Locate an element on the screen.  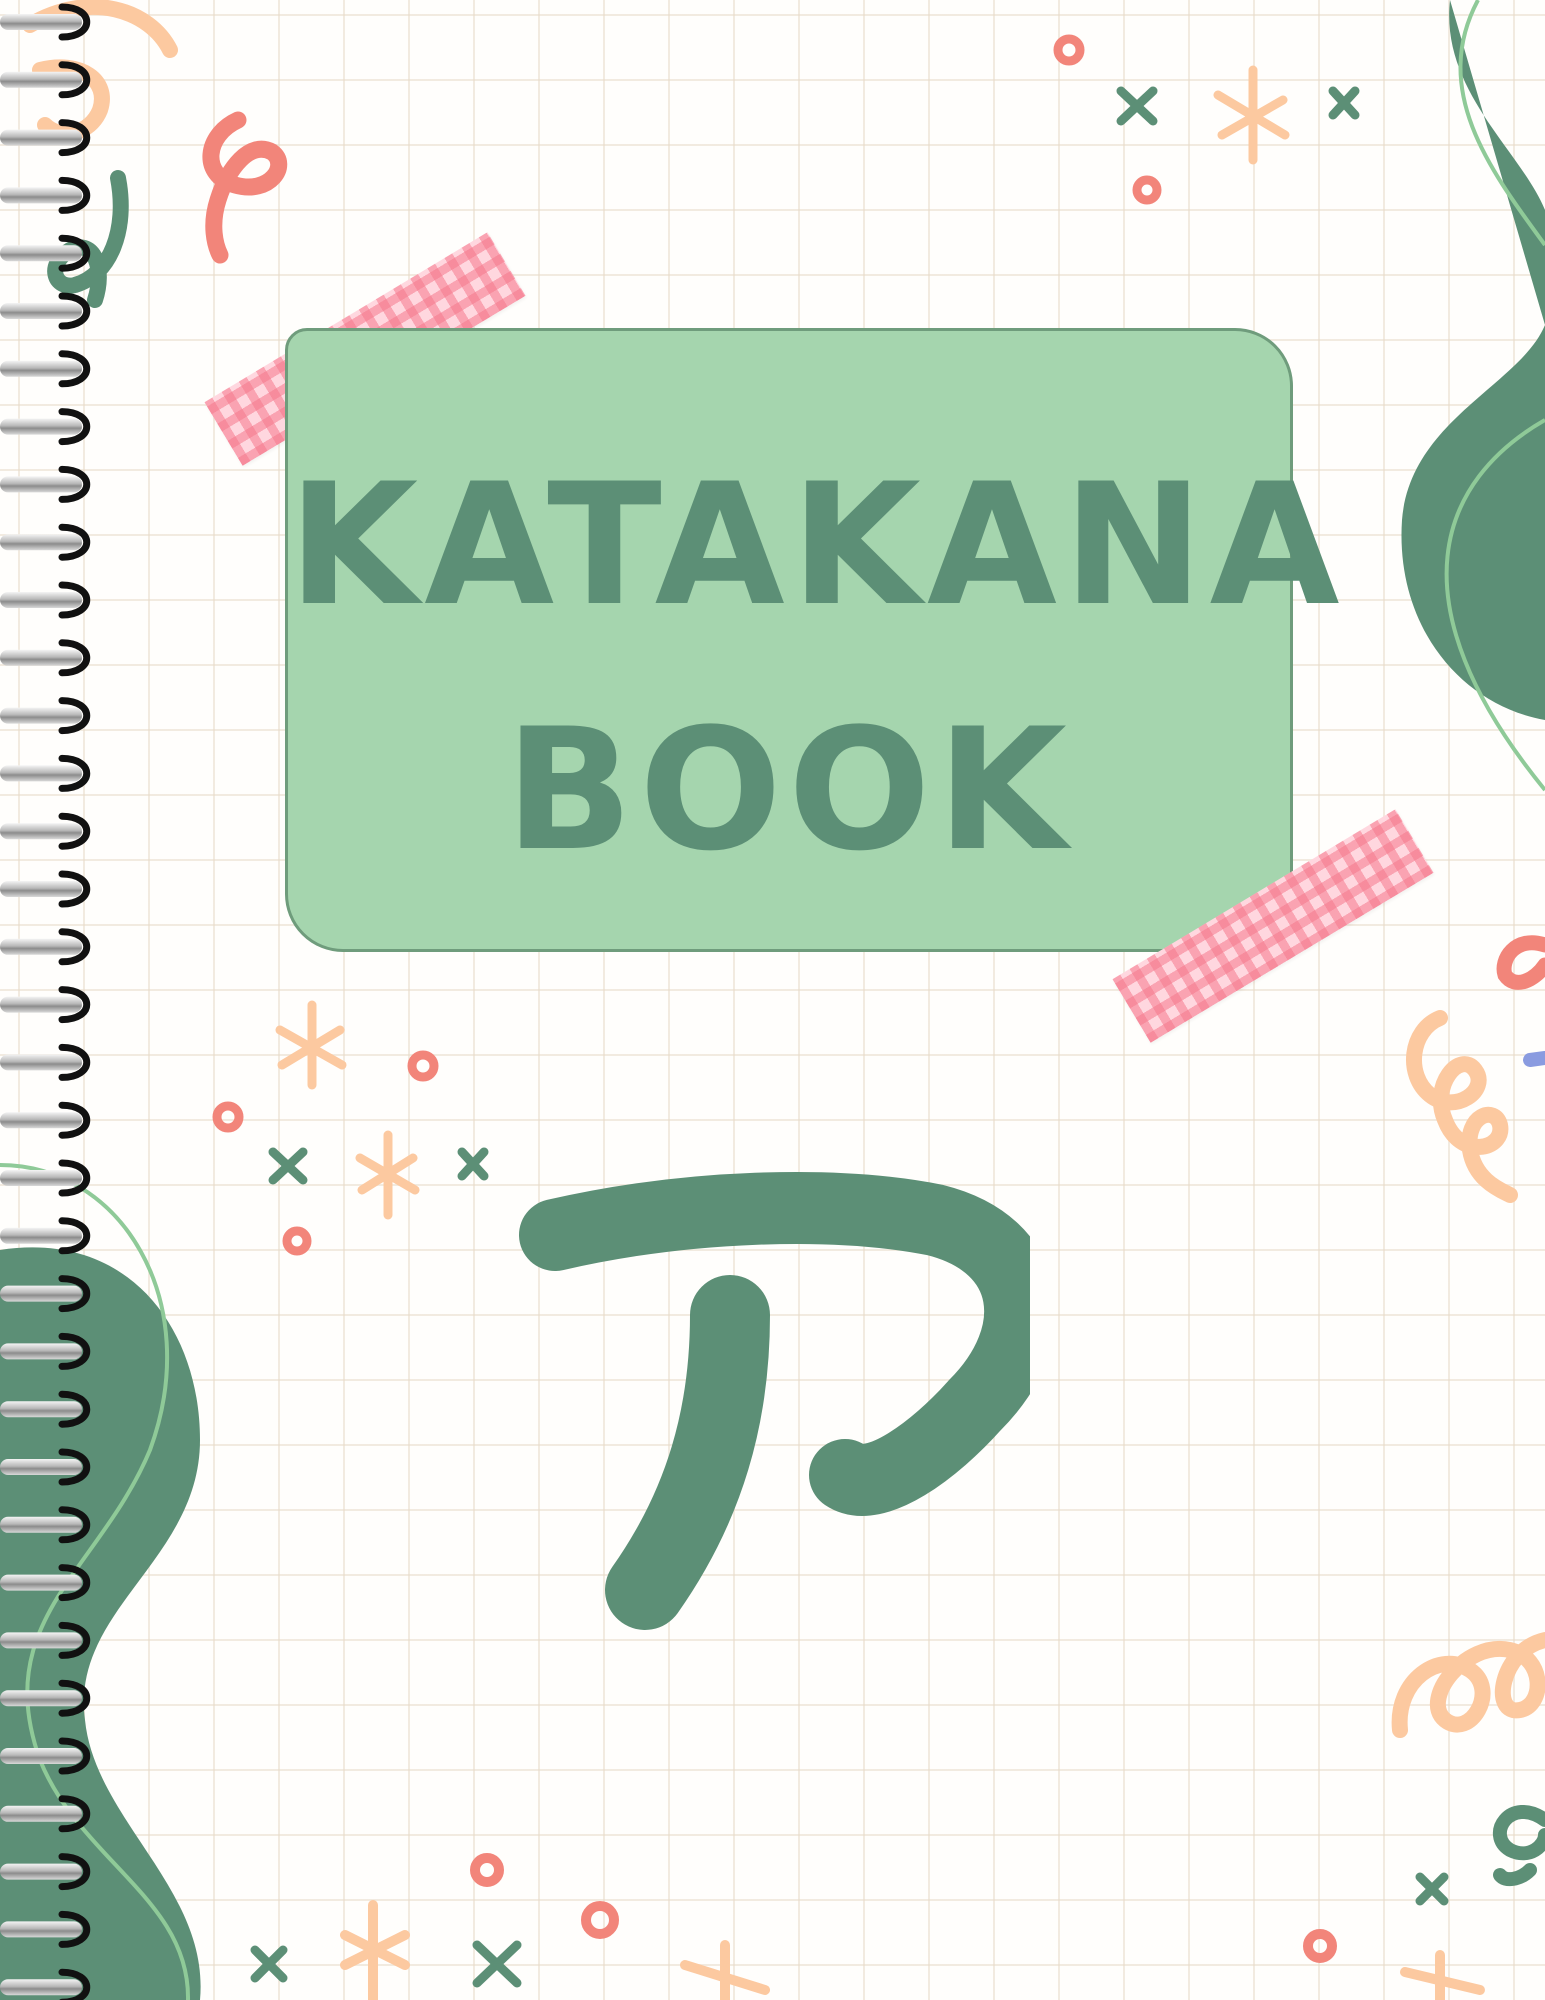
katakana-a-icon is located at coordinates (774, 1401).